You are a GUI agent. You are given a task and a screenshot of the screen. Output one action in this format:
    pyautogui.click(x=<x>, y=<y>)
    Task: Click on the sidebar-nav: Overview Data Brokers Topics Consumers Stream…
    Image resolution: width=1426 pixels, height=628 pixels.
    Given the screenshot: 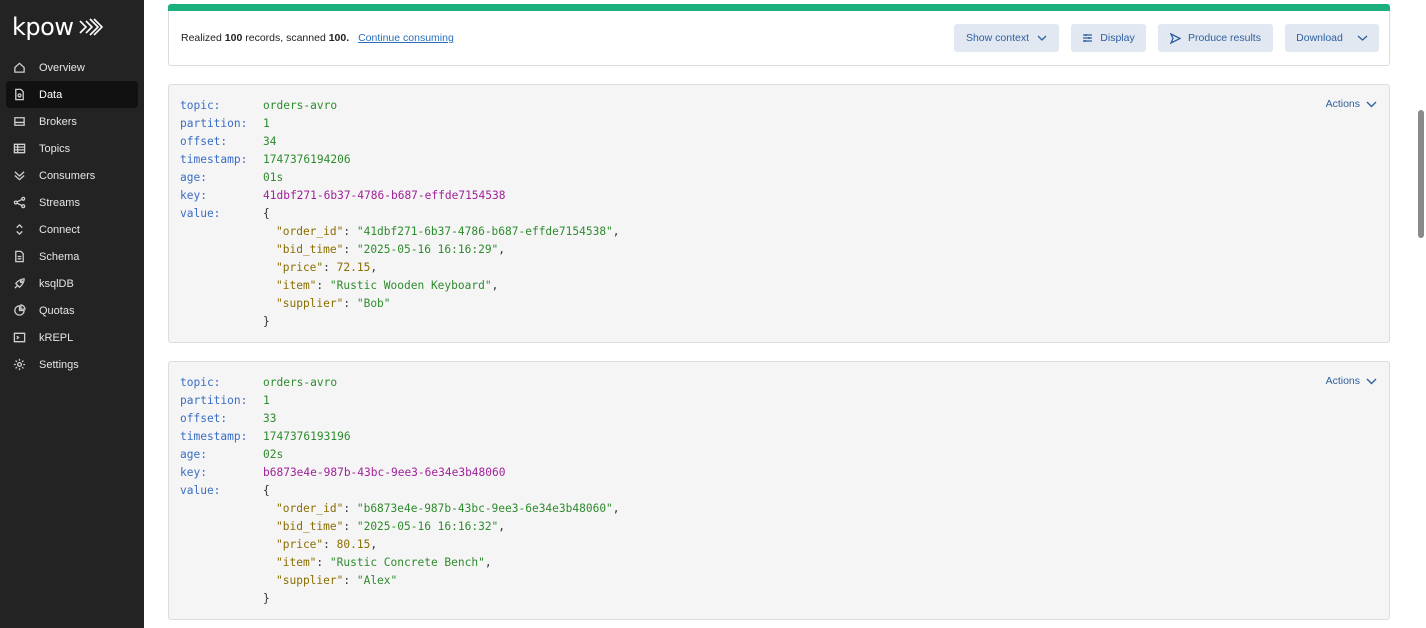 What is the action you would take?
    pyautogui.click(x=72, y=216)
    